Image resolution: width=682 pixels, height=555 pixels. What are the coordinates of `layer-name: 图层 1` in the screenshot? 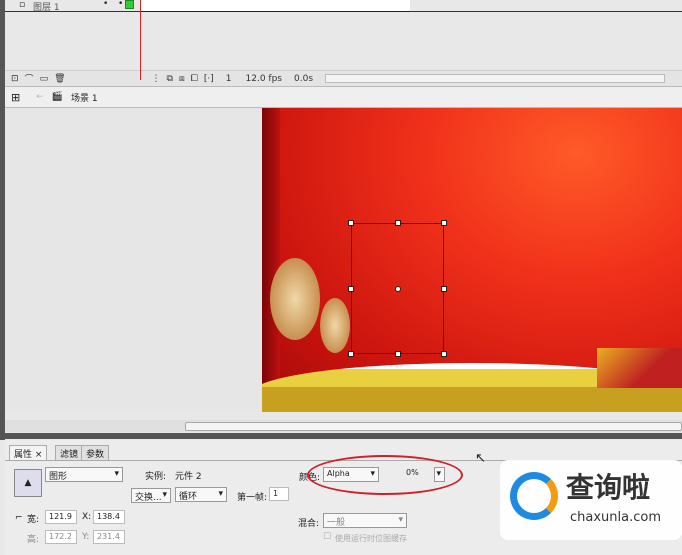 It's located at (46, 8).